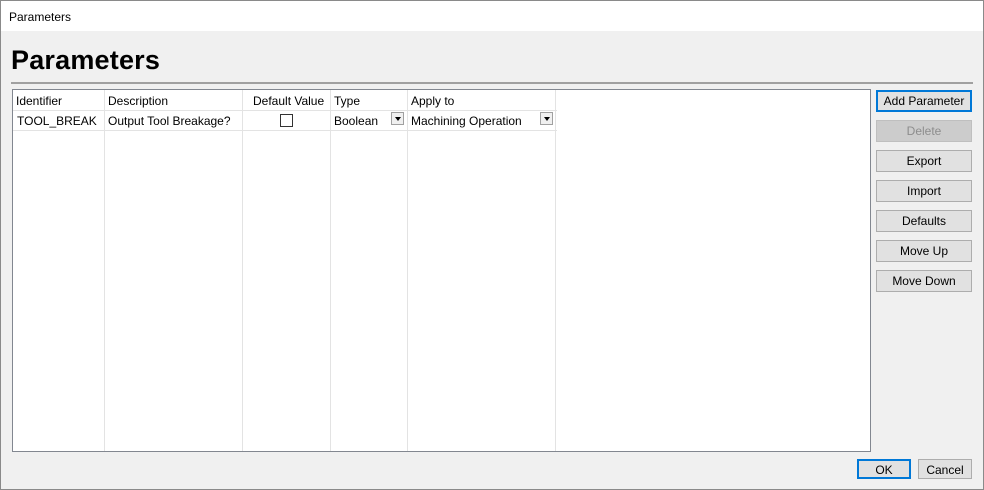 The image size is (984, 490). Describe the element at coordinates (546, 118) in the screenshot. I see `apply-to-dropdown-chevron-icon` at that location.